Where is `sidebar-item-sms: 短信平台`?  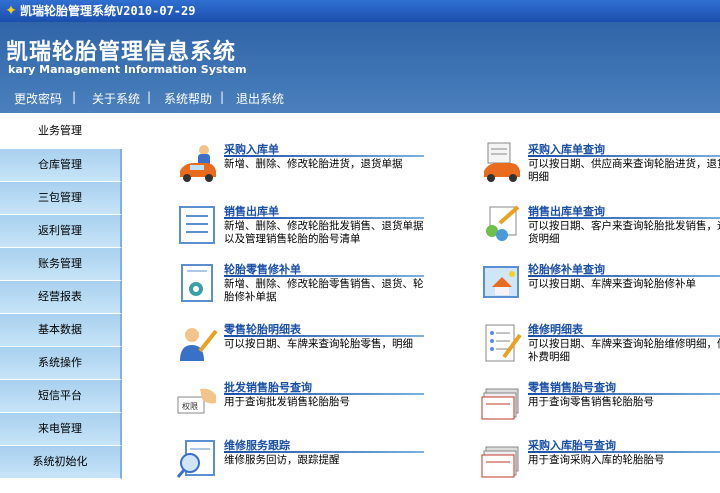 sidebar-item-sms: 短信平台 is located at coordinates (61, 396).